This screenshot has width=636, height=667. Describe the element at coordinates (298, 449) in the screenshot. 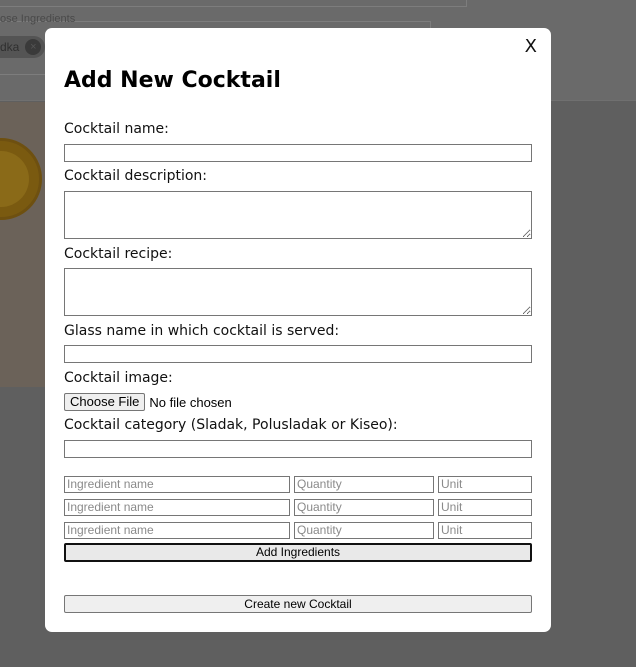

I see `cocktail-category-input` at that location.